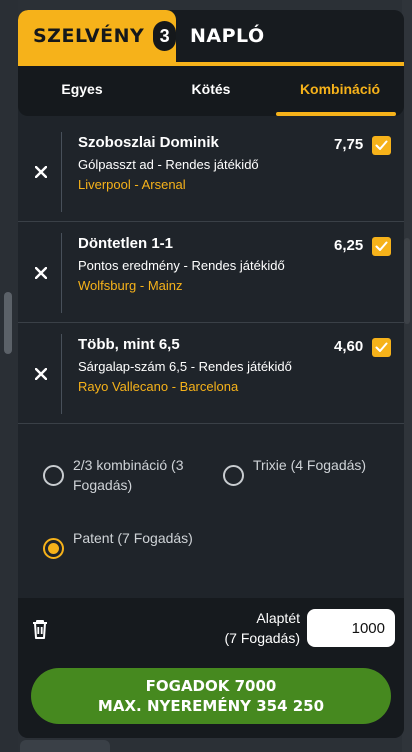 Image resolution: width=412 pixels, height=752 pixels. What do you see at coordinates (211, 686) in the screenshot?
I see `place-bet-line1: FOGADOK 7000` at bounding box center [211, 686].